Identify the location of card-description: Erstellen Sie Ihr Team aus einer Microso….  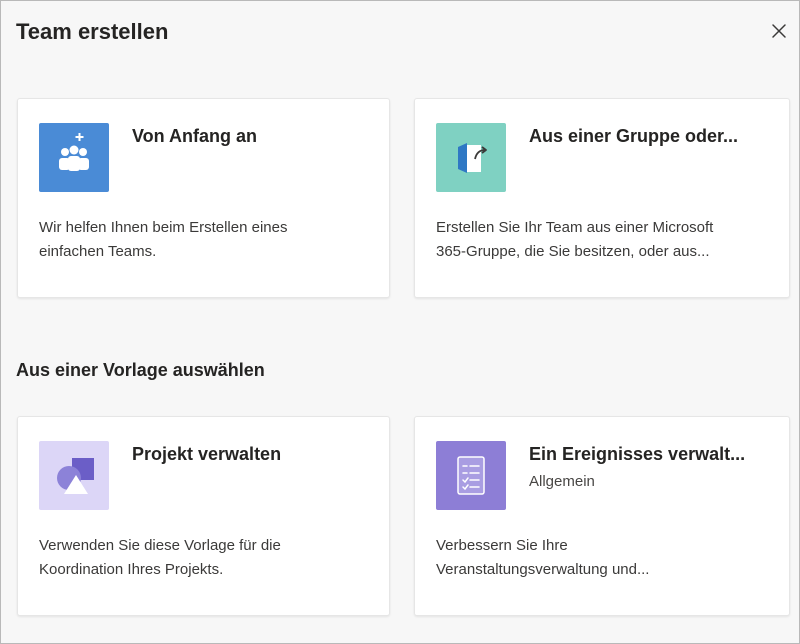
(605, 240).